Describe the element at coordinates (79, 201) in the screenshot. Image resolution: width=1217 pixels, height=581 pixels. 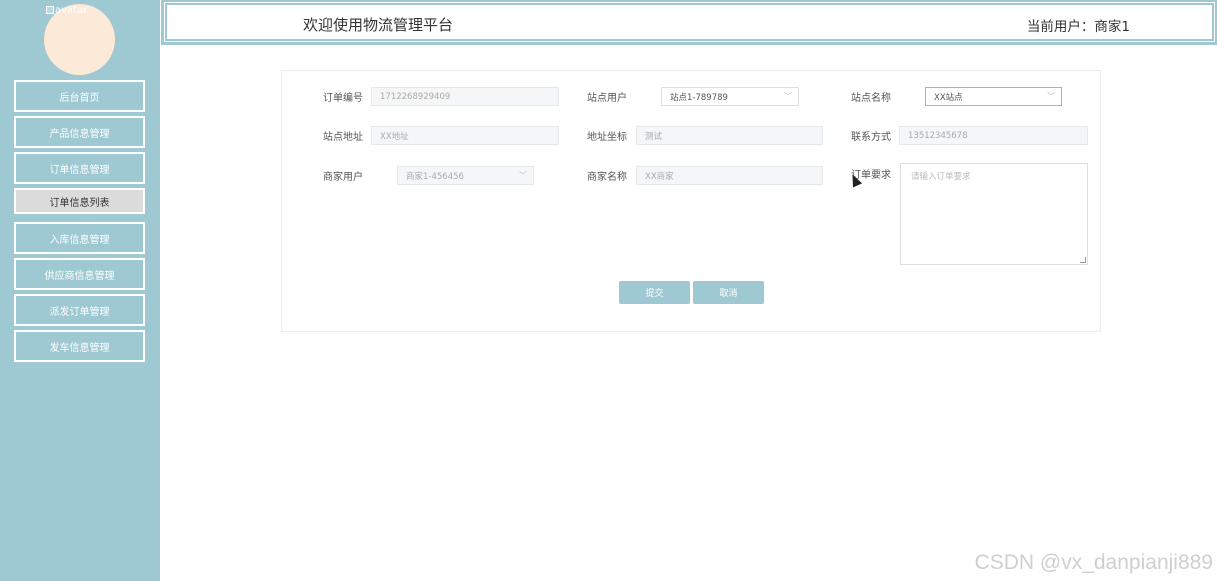
I see `sidebar-item-order-list: 订单信息列表` at that location.